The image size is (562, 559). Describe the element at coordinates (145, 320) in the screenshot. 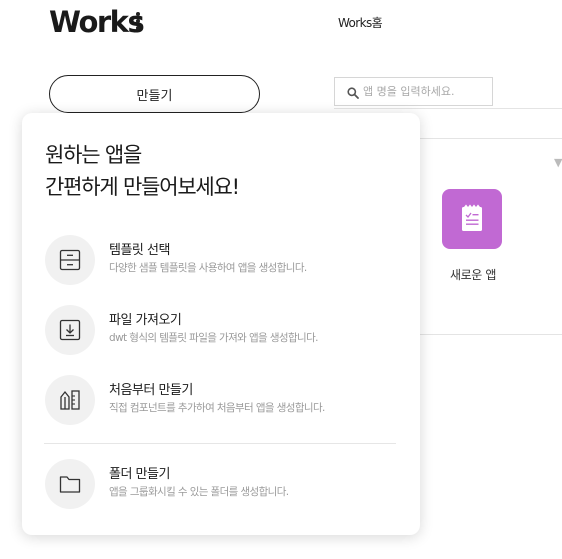

I see `option-title: 파일 가져오기` at that location.